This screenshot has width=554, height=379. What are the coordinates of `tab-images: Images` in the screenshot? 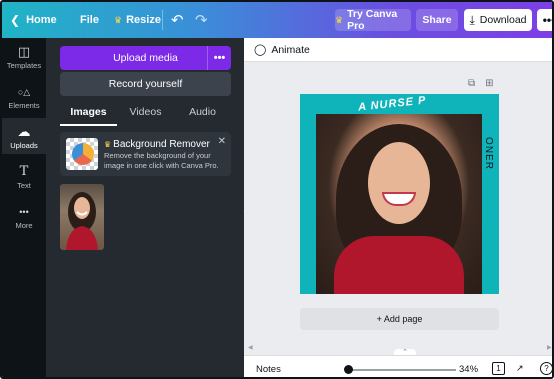 It's located at (88, 113).